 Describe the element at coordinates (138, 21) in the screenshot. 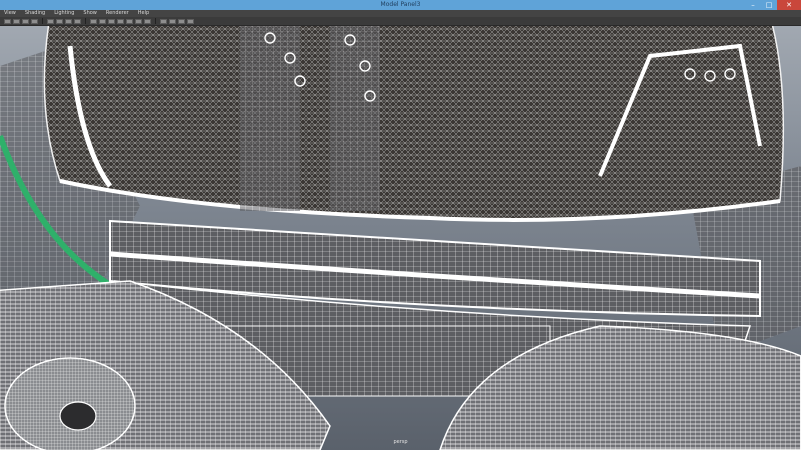

I see `shadows-icon` at that location.